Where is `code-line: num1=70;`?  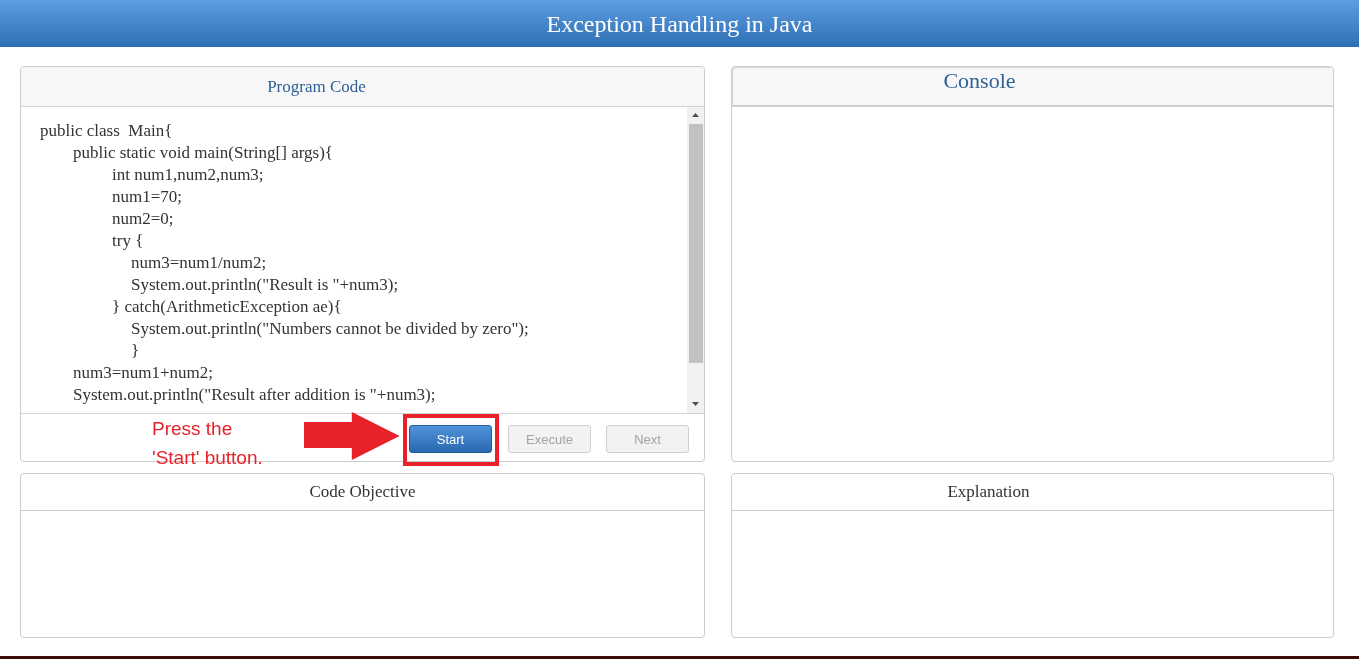
code-line: num1=70; is located at coordinates (147, 196).